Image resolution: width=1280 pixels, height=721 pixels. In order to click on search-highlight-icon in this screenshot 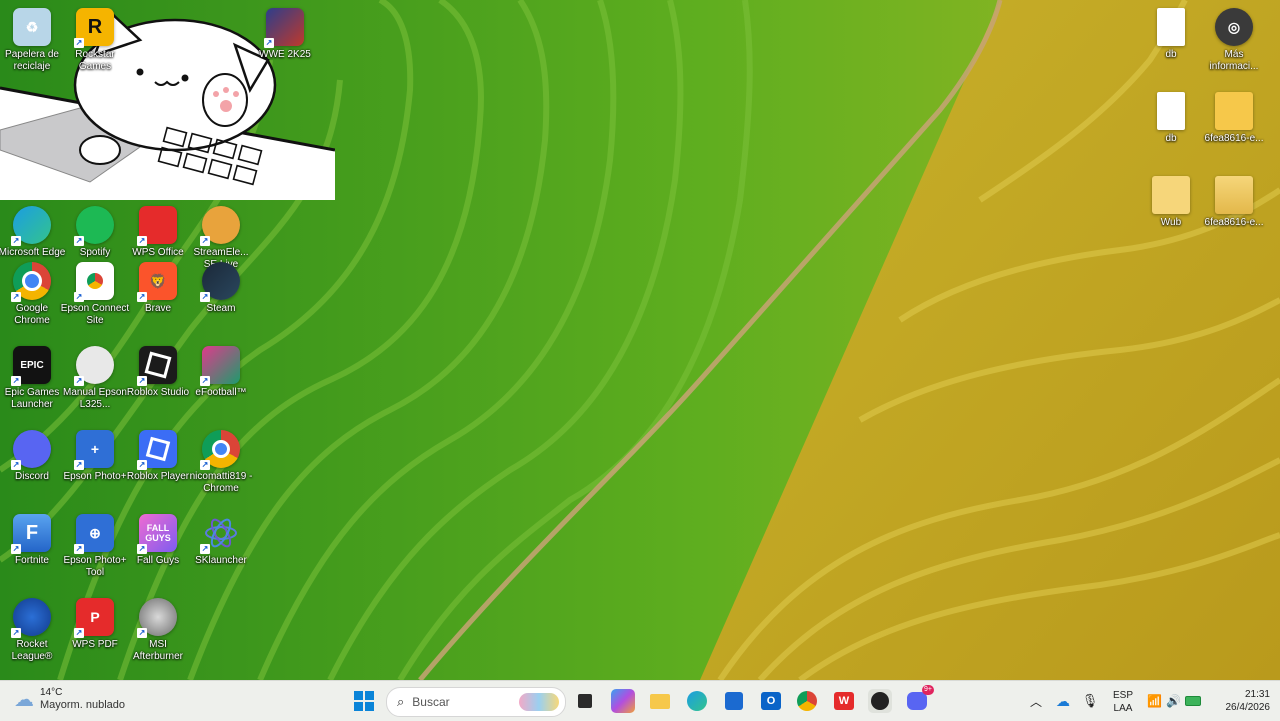, I will do `click(539, 702)`.